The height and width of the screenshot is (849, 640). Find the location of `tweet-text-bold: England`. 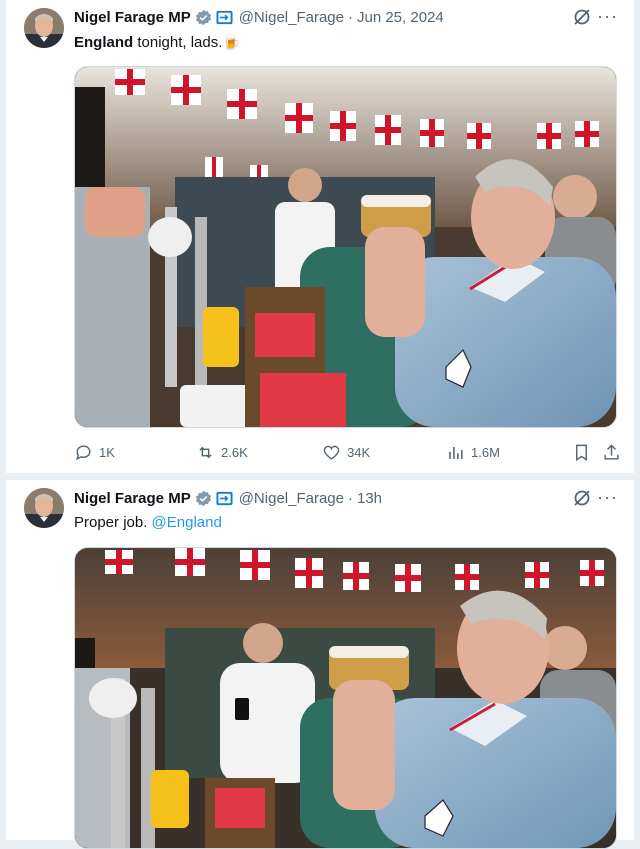

tweet-text-bold: England is located at coordinates (104, 42).